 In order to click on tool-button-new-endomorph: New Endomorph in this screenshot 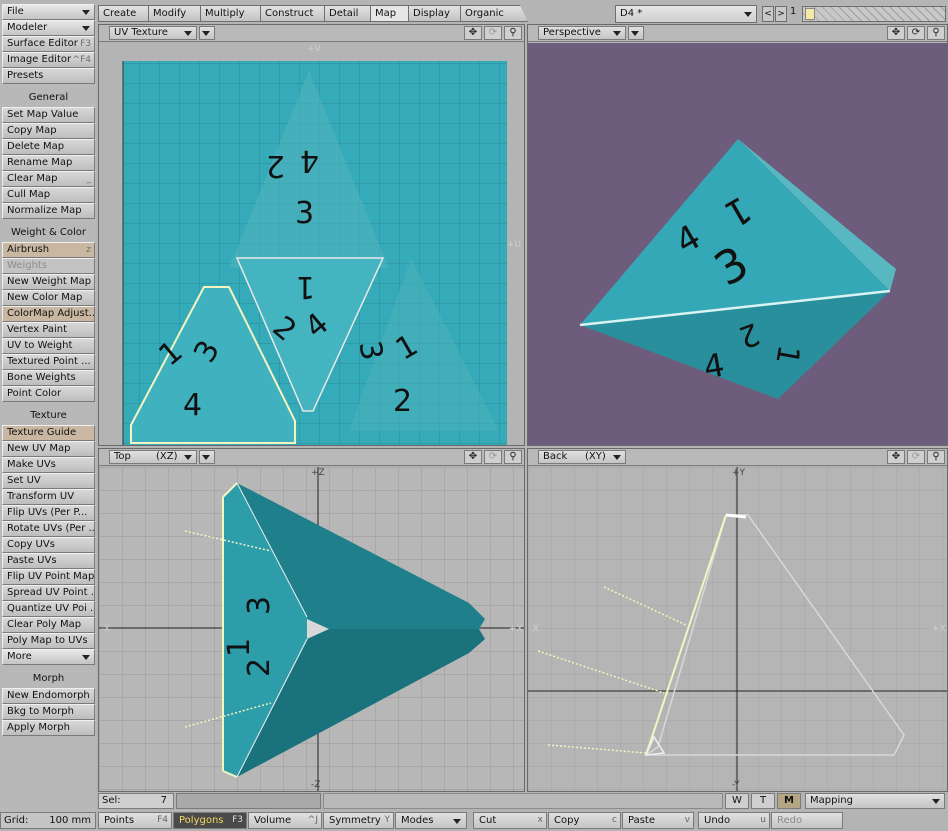, I will do `click(48, 696)`.